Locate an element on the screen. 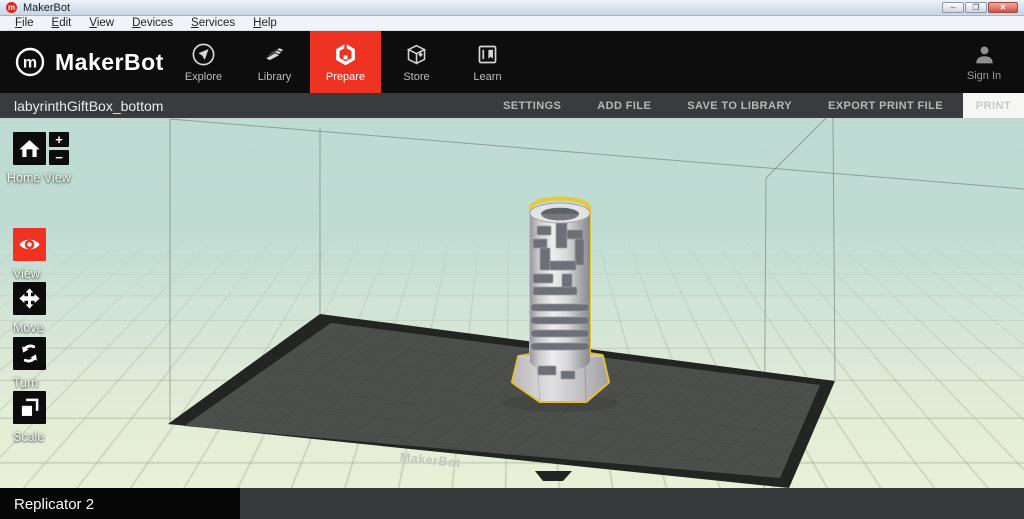 Image resolution: width=1024 pixels, height=519 pixels. menu-services: Services is located at coordinates (213, 23).